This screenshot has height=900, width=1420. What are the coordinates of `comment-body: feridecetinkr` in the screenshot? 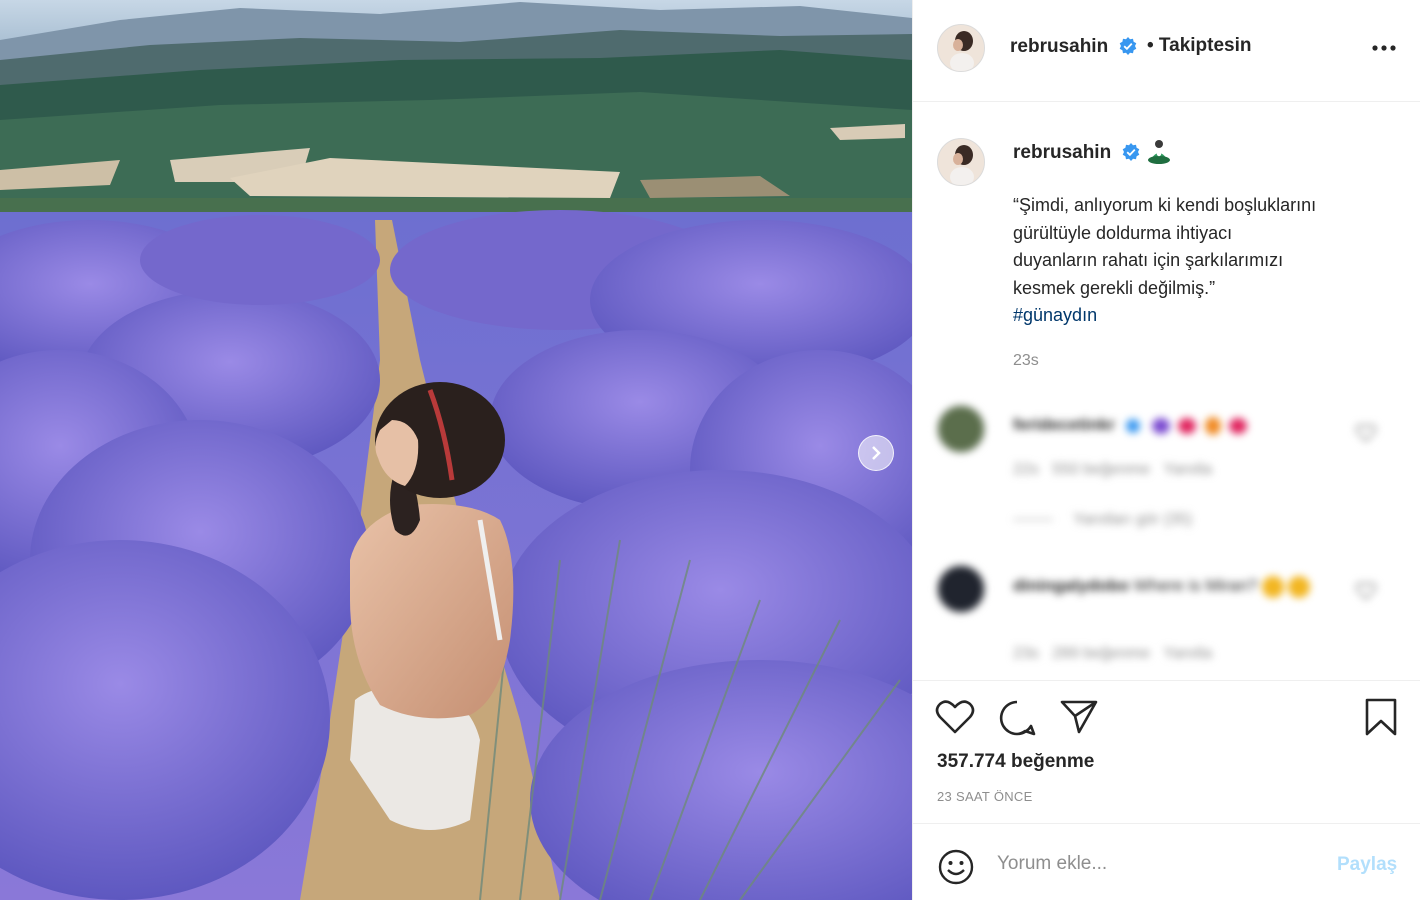 It's located at (1130, 425).